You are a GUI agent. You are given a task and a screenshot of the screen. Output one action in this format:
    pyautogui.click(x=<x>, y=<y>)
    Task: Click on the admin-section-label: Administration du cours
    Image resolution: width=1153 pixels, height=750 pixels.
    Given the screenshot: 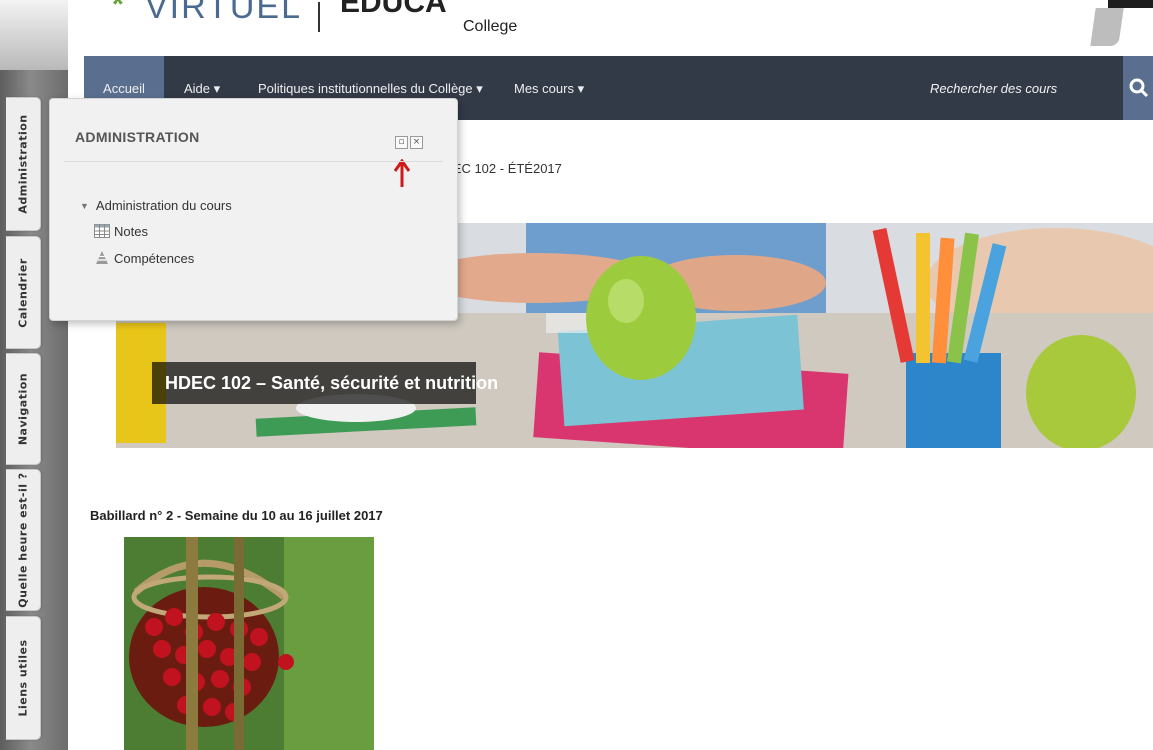 What is the action you would take?
    pyautogui.click(x=163, y=205)
    